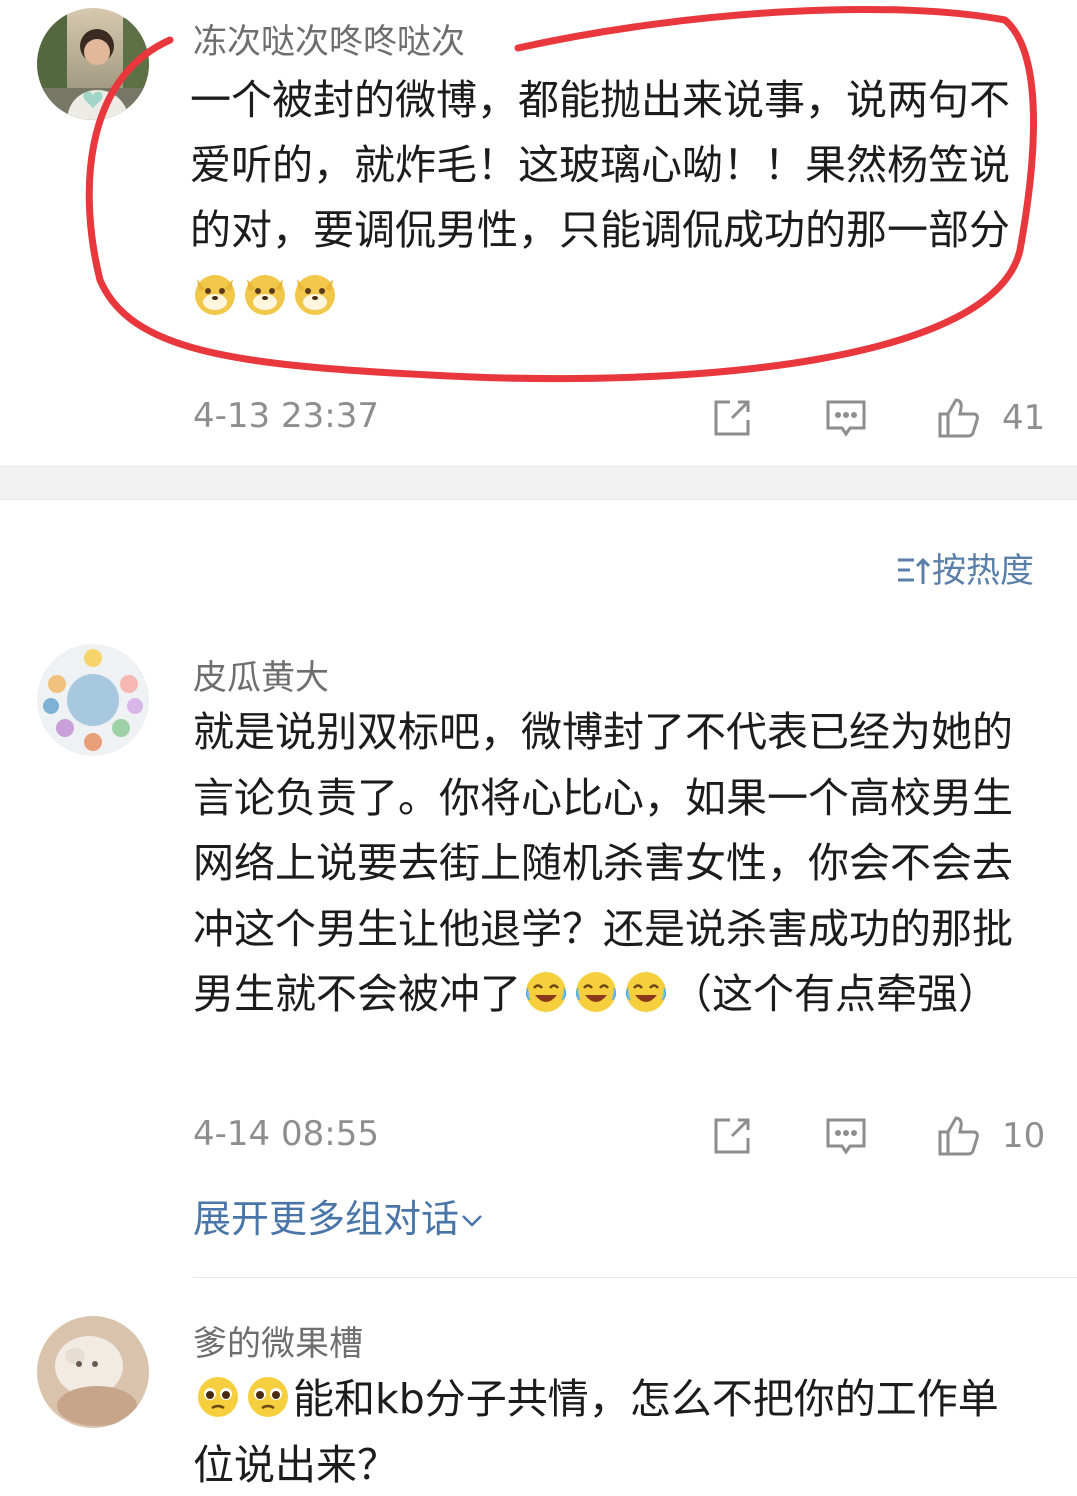 This screenshot has height=1496, width=1077. I want to click on comment-meta: 4-13 23:37 41, so click(538, 421).